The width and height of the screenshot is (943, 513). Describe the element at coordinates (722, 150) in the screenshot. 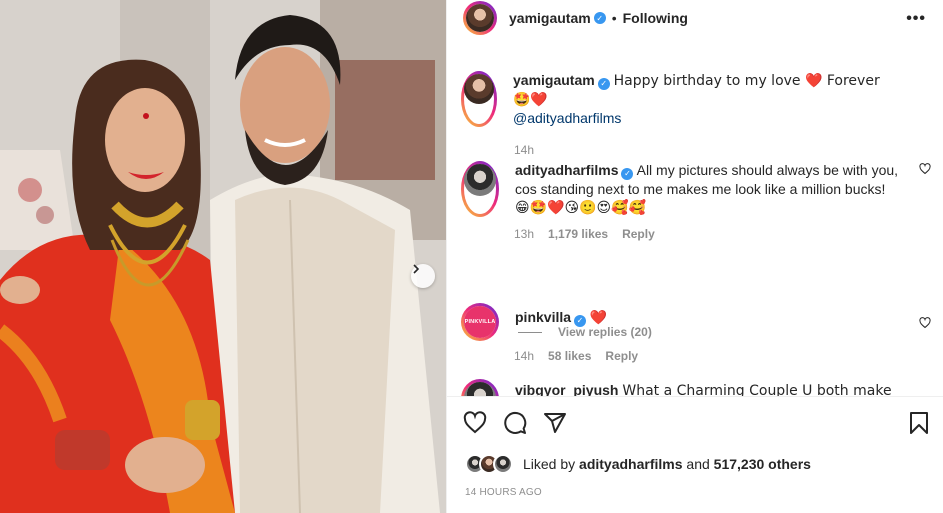

I see `caption-meta: 14h` at that location.